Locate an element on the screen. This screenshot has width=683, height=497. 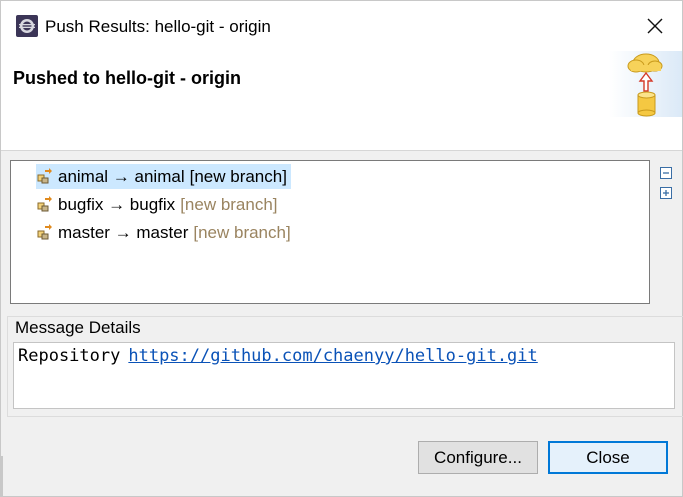
repository-label: Repository is located at coordinates (69, 356).